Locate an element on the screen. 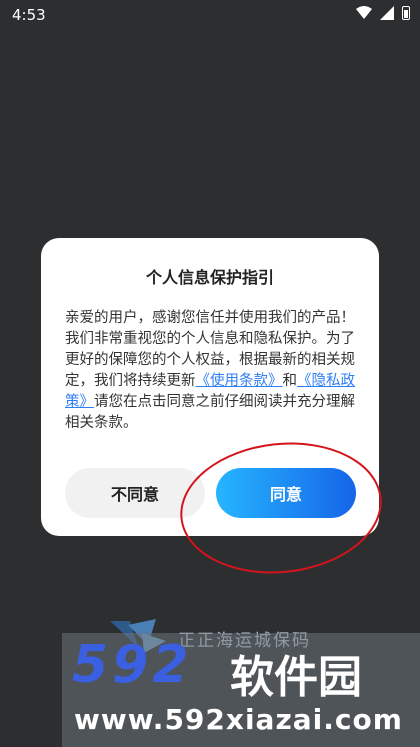 The height and width of the screenshot is (747, 420). status-bar: 4:53 is located at coordinates (210, 15).